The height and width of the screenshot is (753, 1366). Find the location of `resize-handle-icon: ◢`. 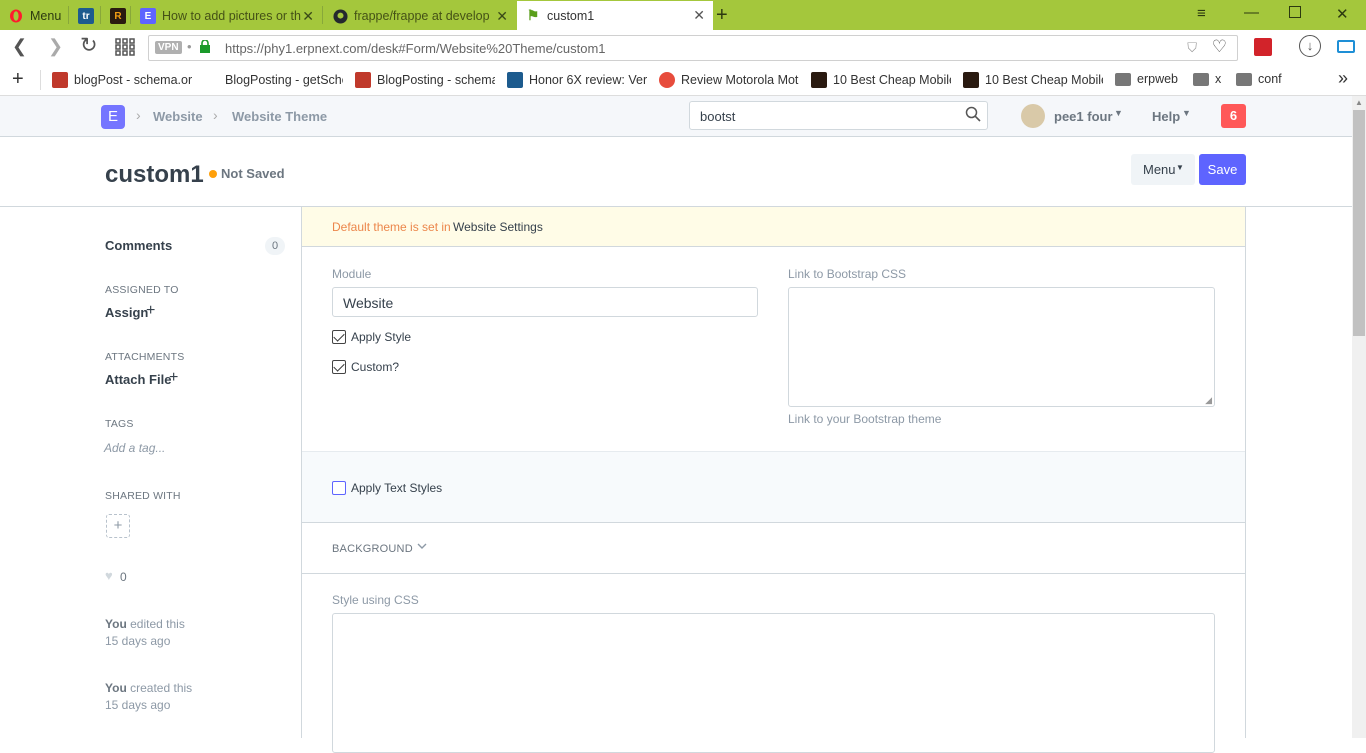

resize-handle-icon: ◢ is located at coordinates (1208, 400).